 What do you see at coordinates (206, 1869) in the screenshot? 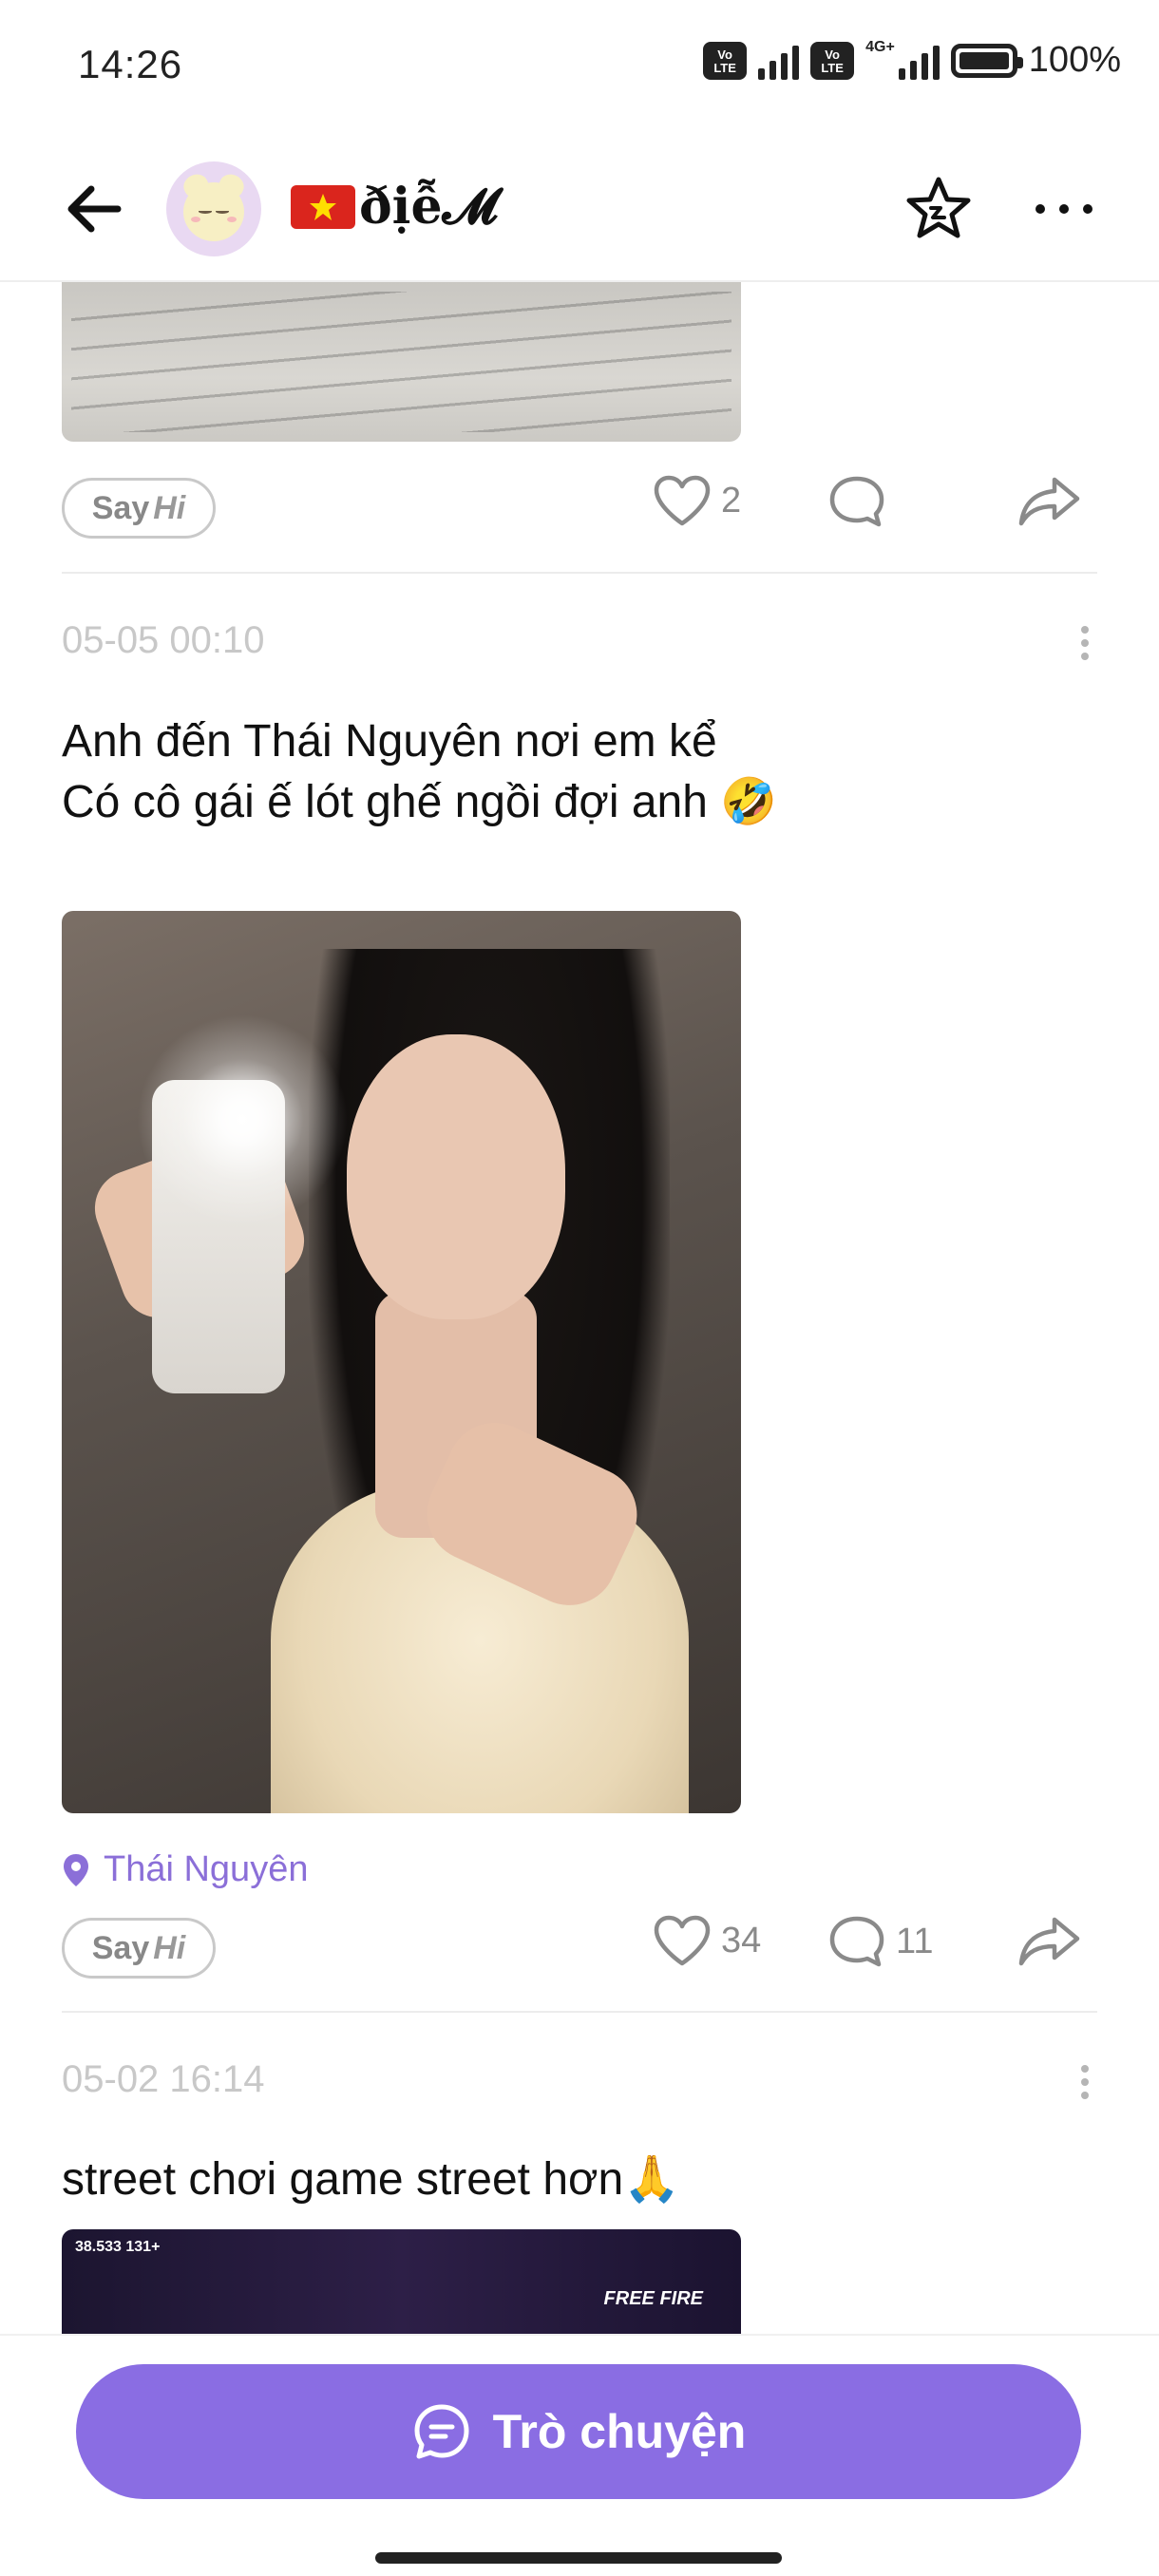
I see `location-text: Thái Nguyên` at bounding box center [206, 1869].